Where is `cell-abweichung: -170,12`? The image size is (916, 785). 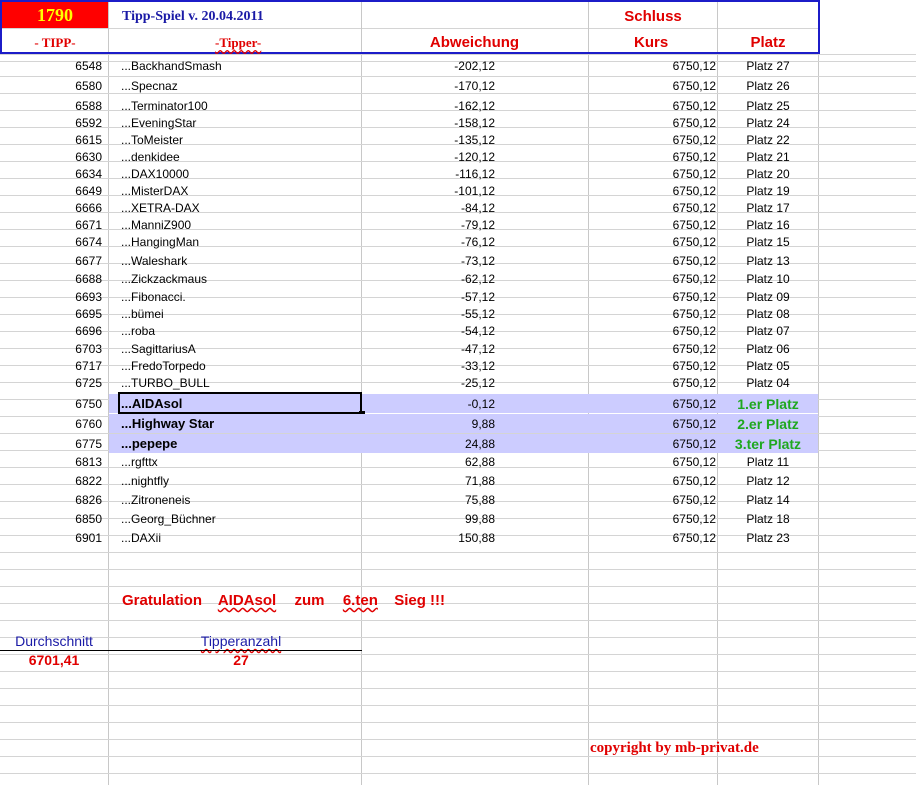 cell-abweichung: -170,12 is located at coordinates (428, 86).